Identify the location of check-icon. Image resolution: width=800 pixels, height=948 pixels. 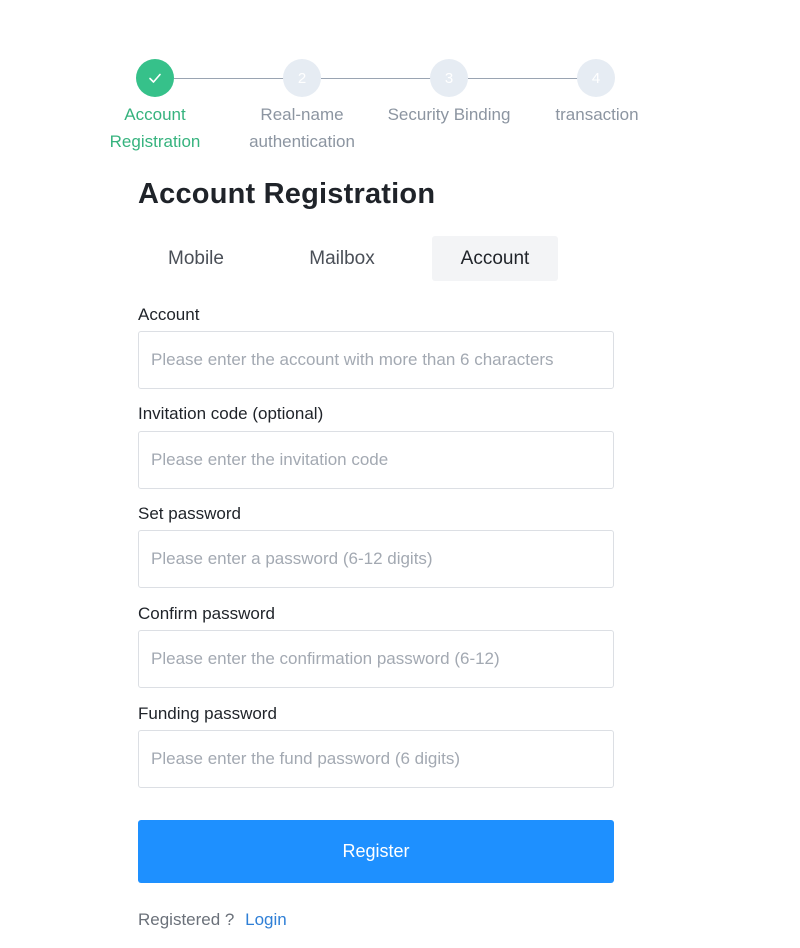
(155, 78).